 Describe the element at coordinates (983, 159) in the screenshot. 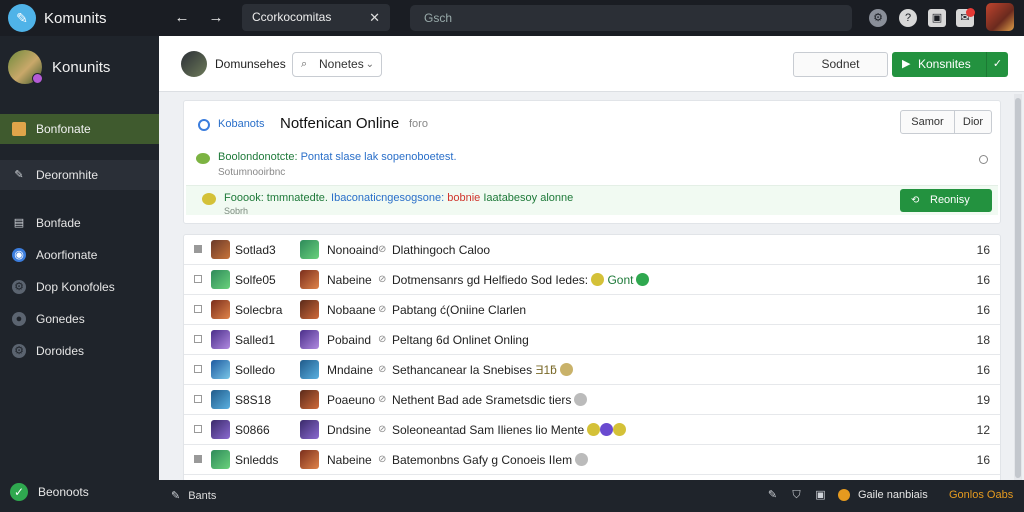

I see `radio-button` at that location.